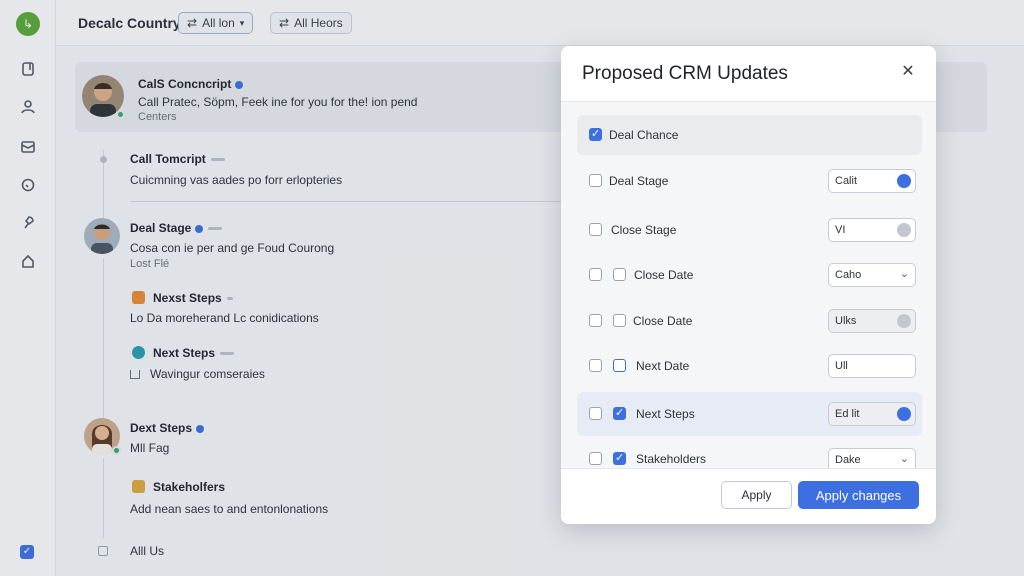  What do you see at coordinates (749, 366) in the screenshot?
I see `update-row-next-date: Next Date Ull` at bounding box center [749, 366].